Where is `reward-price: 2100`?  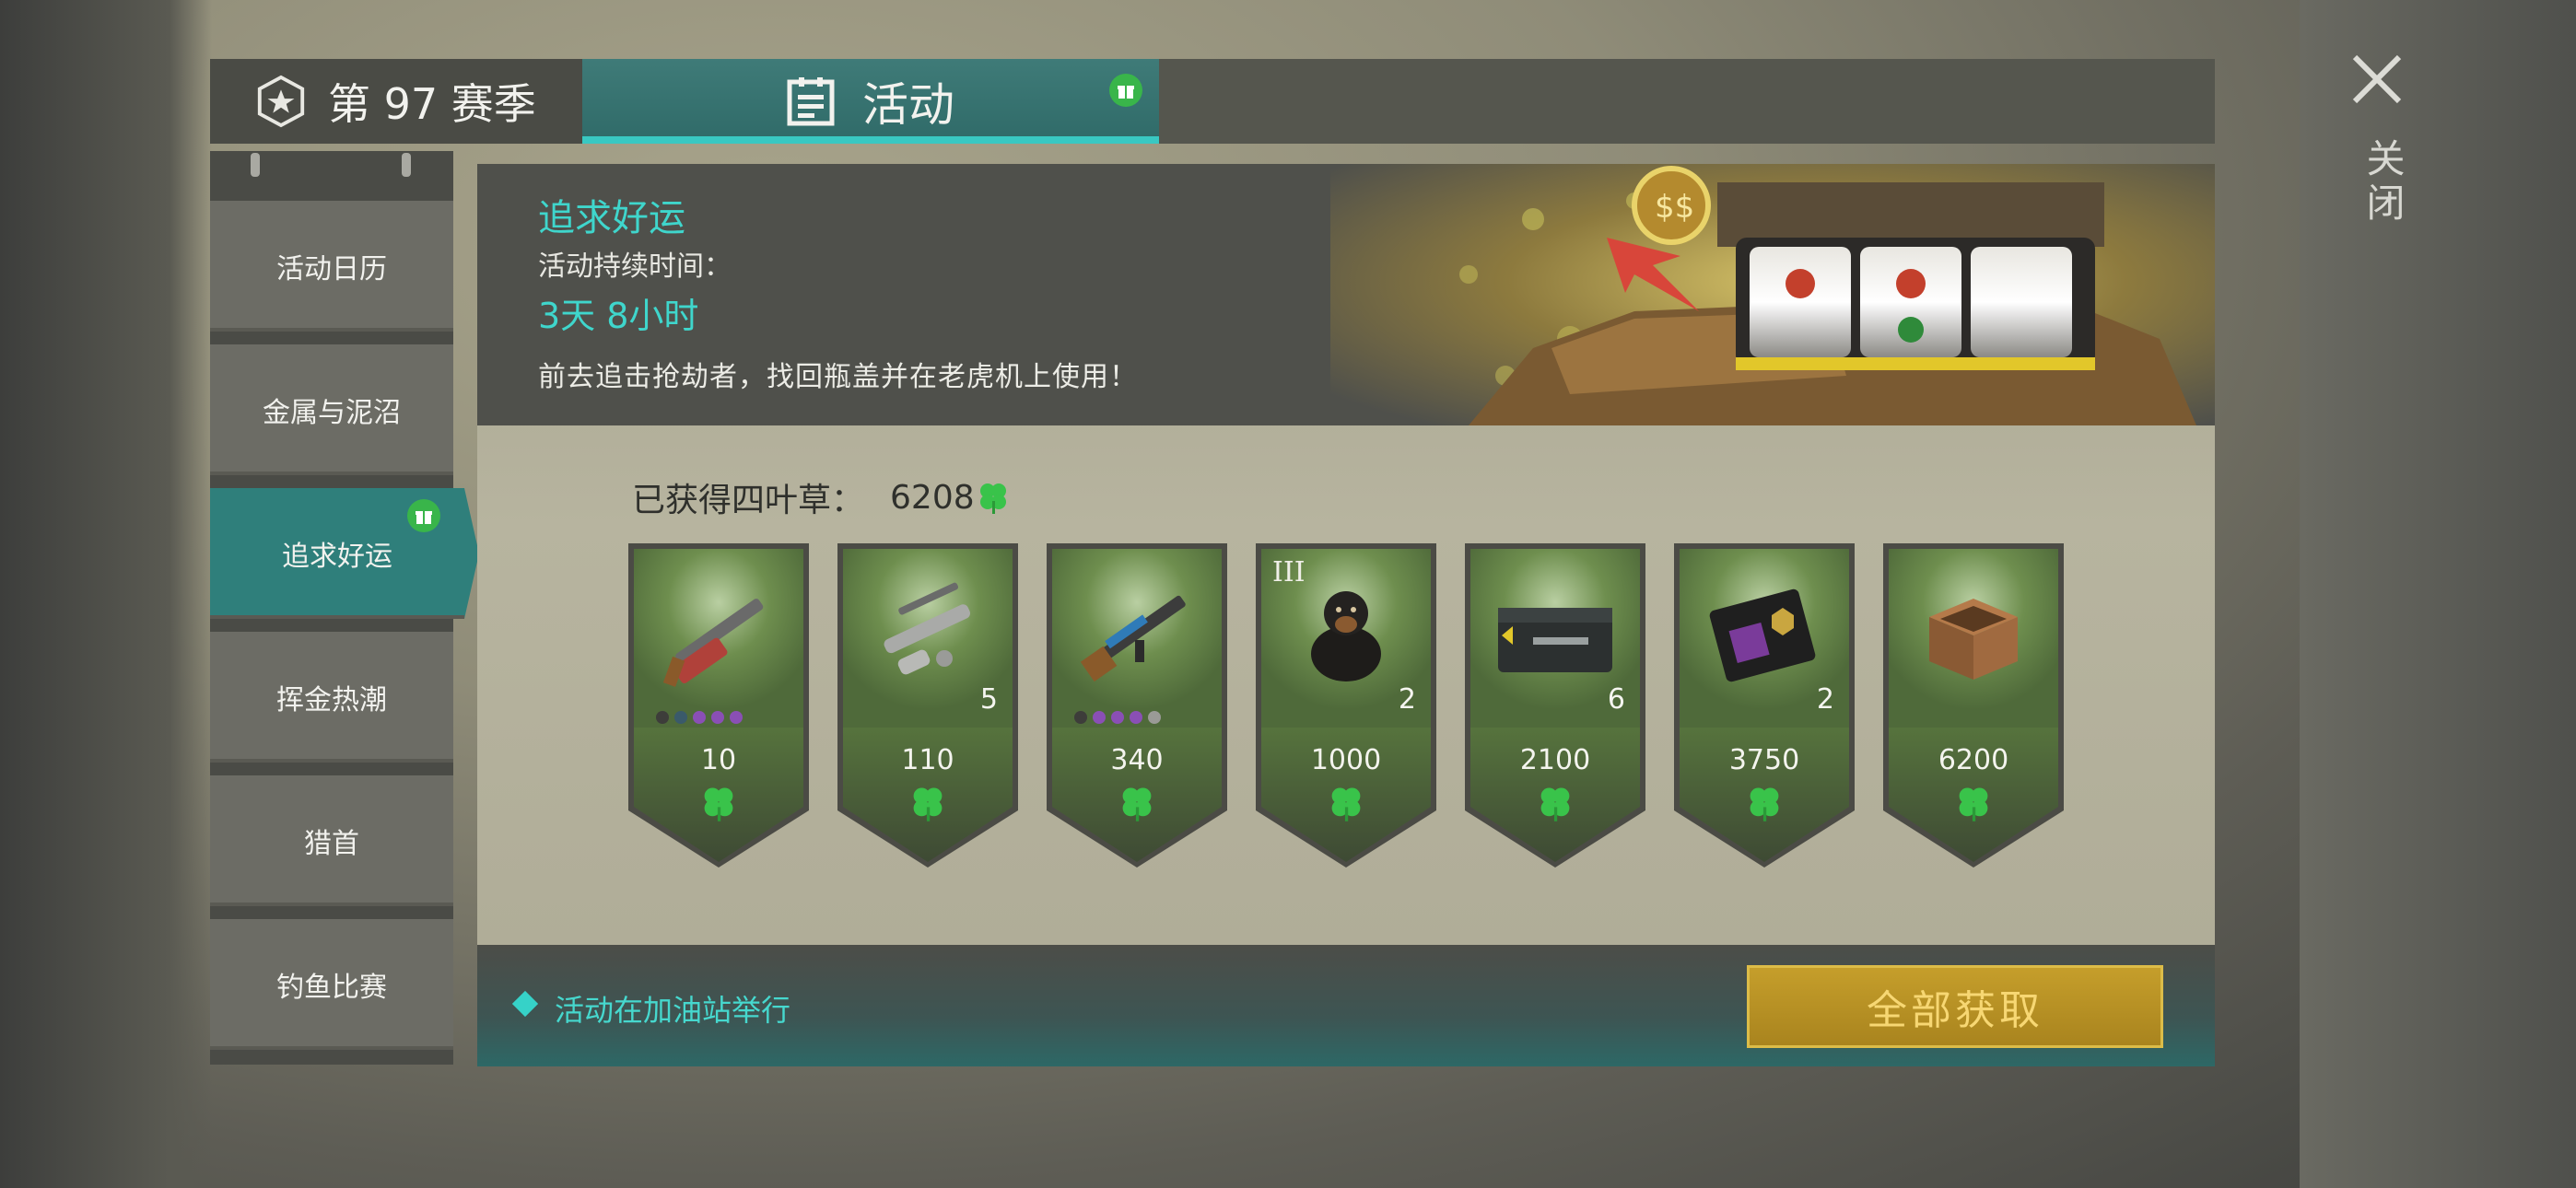 reward-price: 2100 is located at coordinates (1555, 760).